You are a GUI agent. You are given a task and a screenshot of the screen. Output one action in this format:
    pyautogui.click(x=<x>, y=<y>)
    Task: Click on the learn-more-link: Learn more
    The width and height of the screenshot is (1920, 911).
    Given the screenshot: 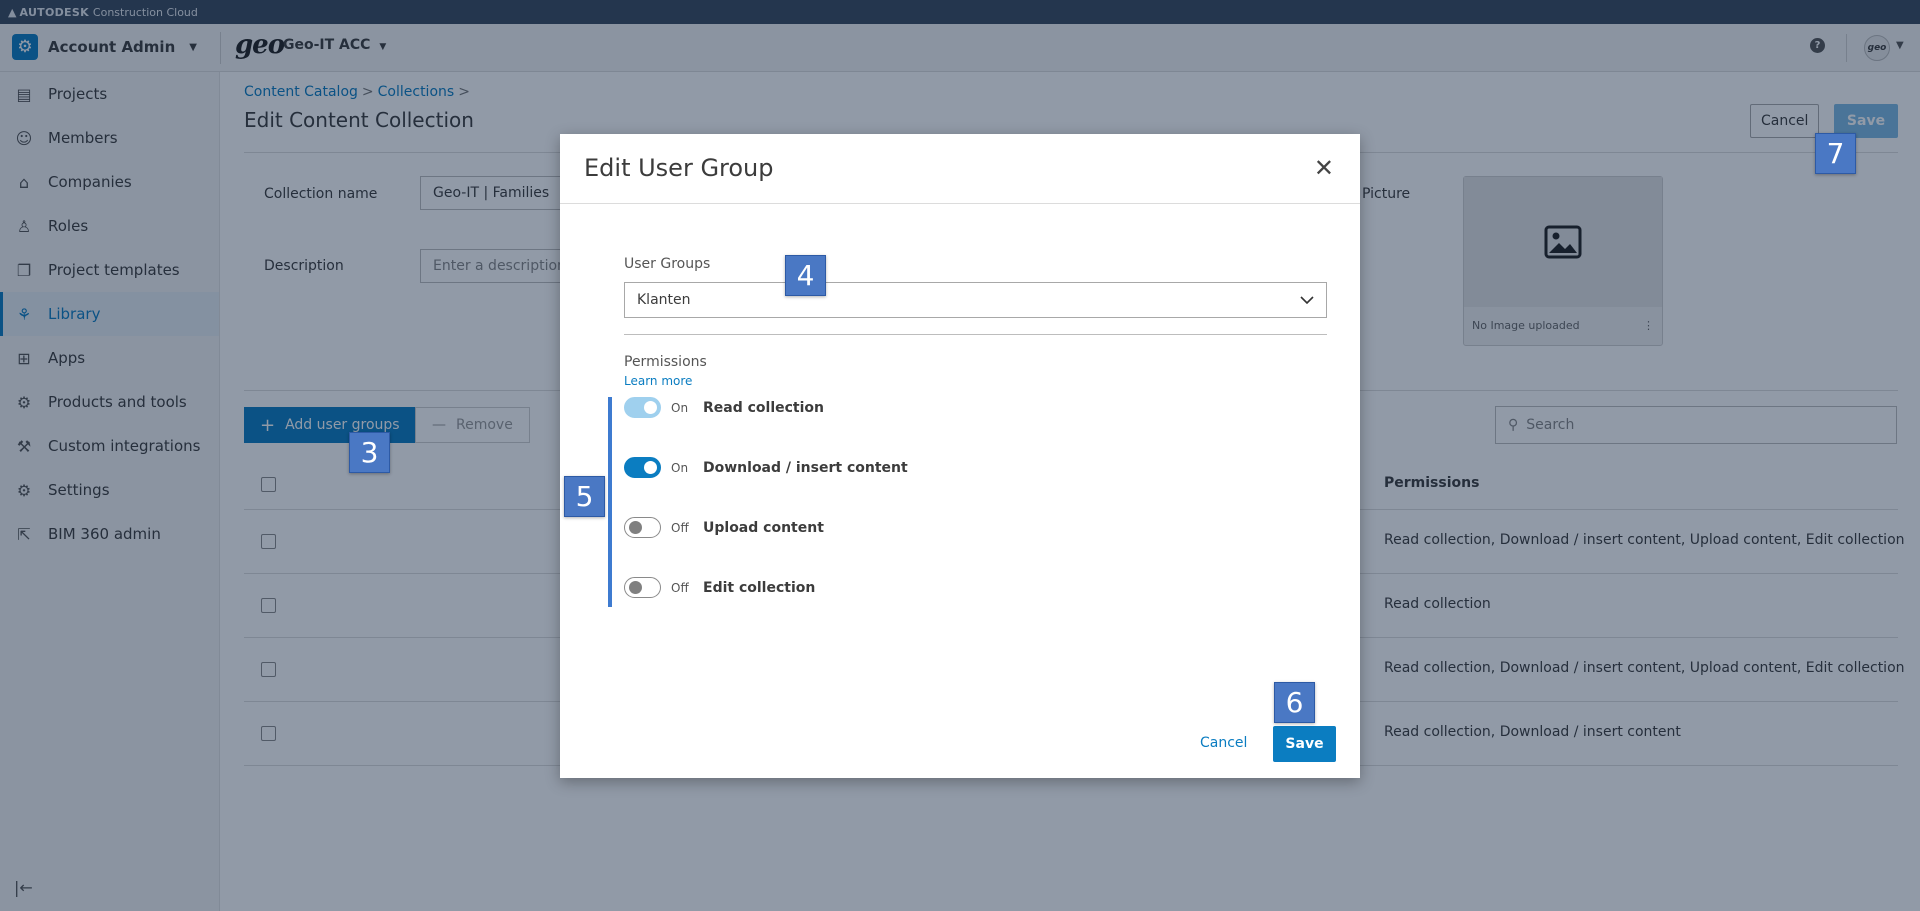 What is the action you would take?
    pyautogui.click(x=658, y=381)
    